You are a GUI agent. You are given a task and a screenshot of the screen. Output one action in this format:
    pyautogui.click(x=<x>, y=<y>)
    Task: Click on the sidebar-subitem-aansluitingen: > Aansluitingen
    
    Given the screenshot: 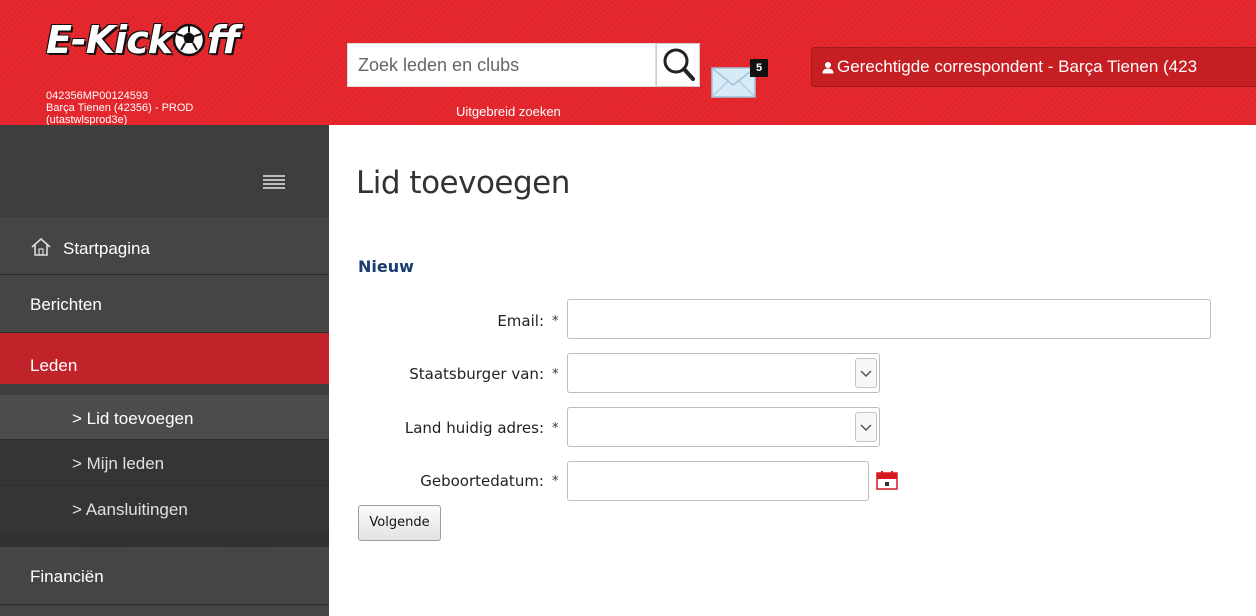 What is the action you would take?
    pyautogui.click(x=164, y=508)
    